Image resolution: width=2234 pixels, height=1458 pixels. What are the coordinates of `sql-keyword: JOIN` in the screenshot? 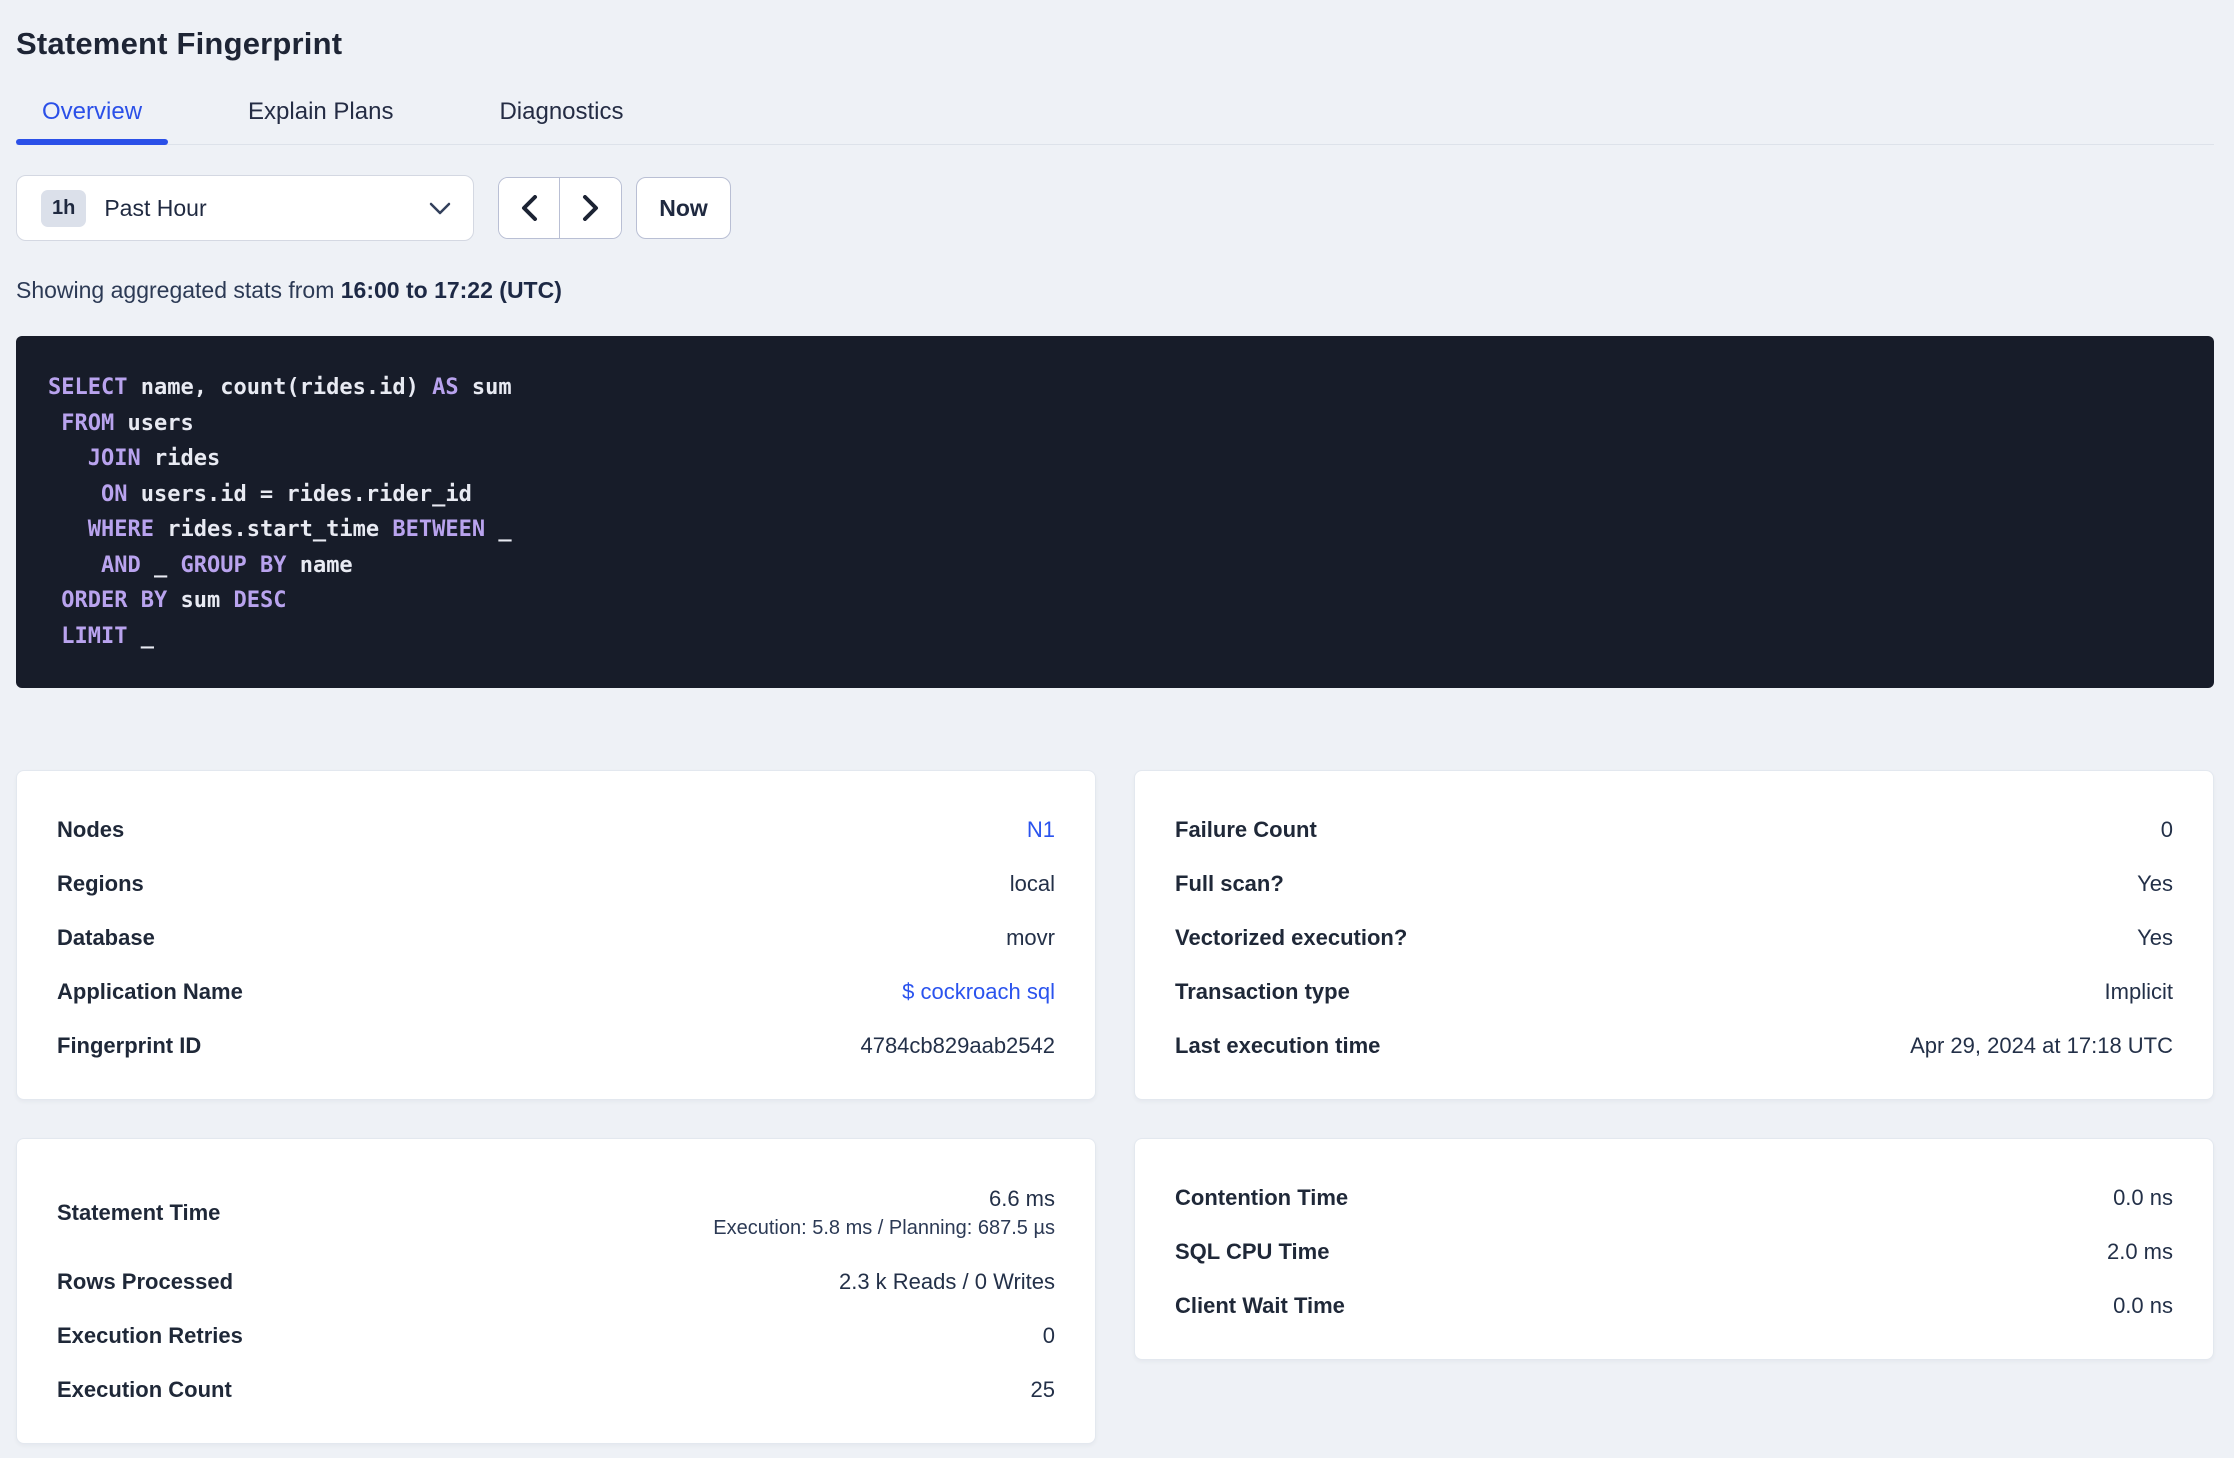 It's located at (114, 458).